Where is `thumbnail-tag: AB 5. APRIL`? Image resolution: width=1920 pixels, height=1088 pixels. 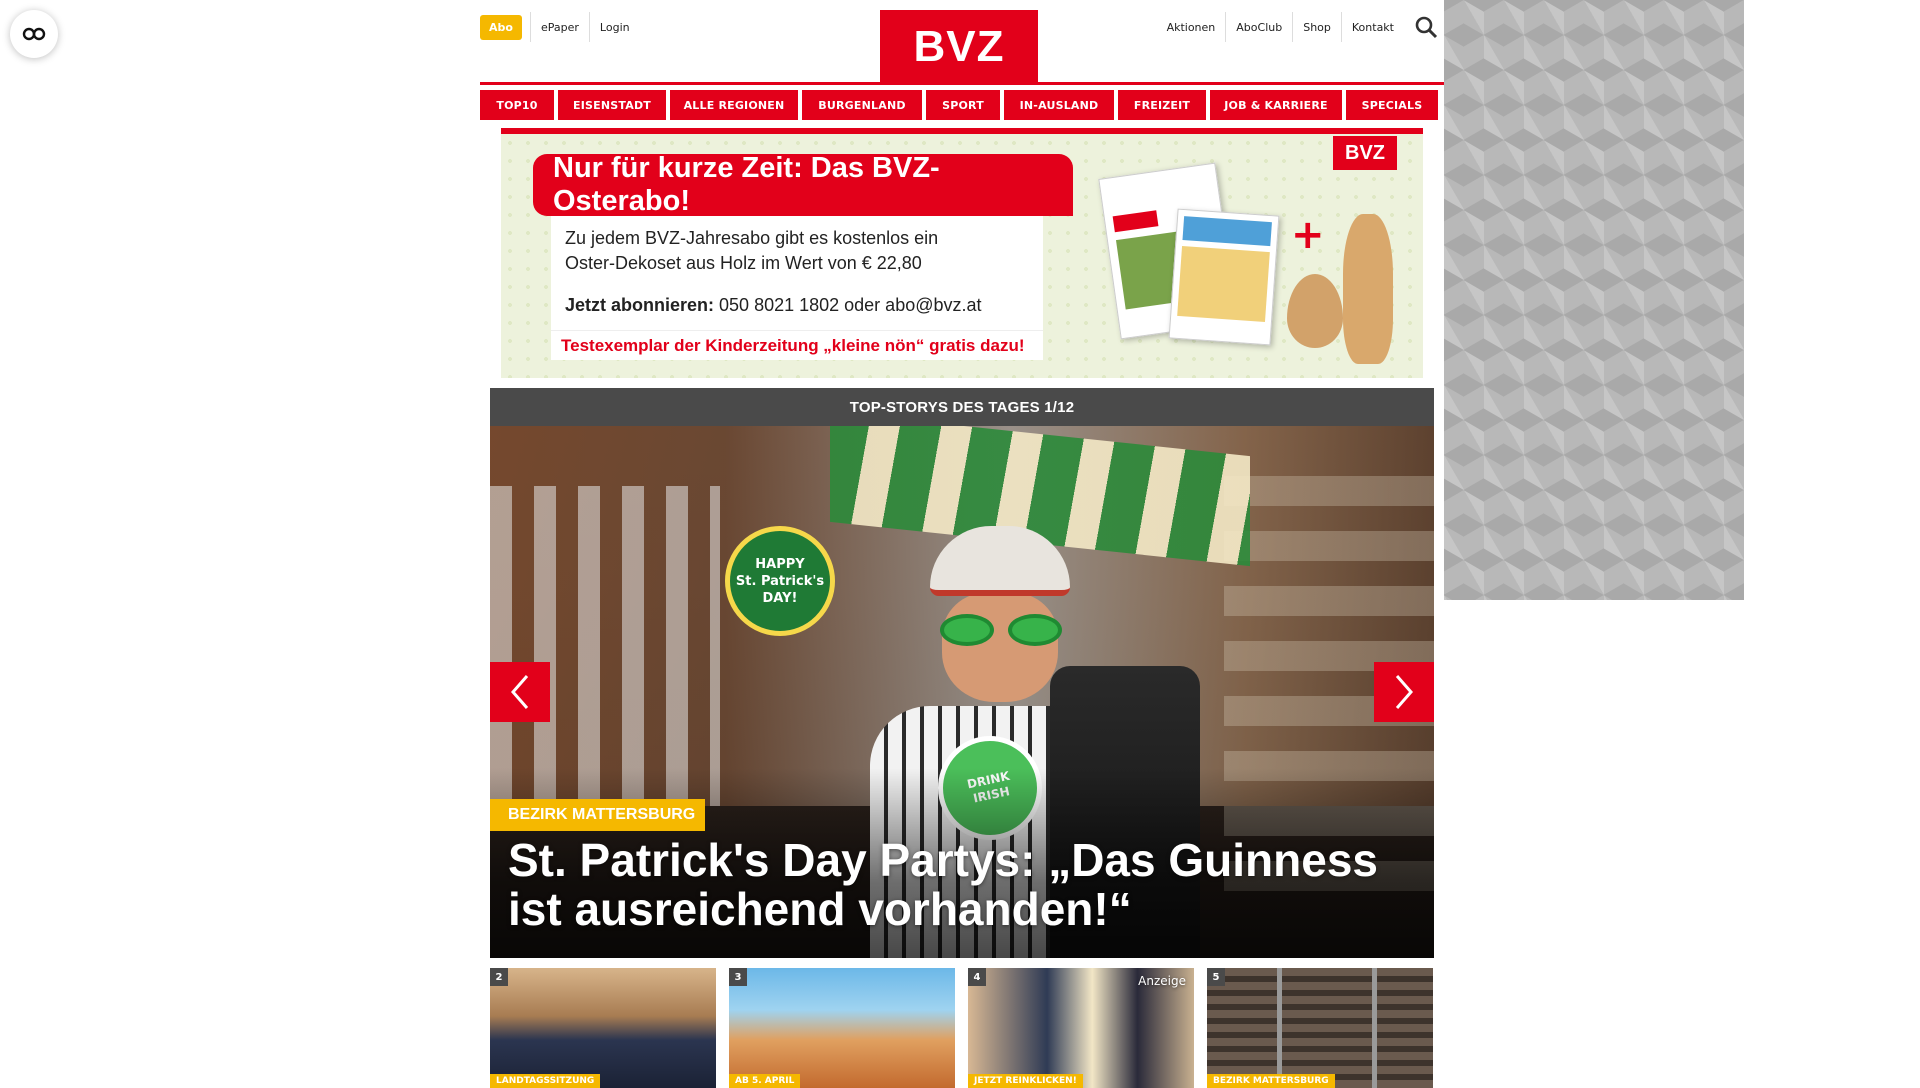 thumbnail-tag: AB 5. APRIL is located at coordinates (765, 1081).